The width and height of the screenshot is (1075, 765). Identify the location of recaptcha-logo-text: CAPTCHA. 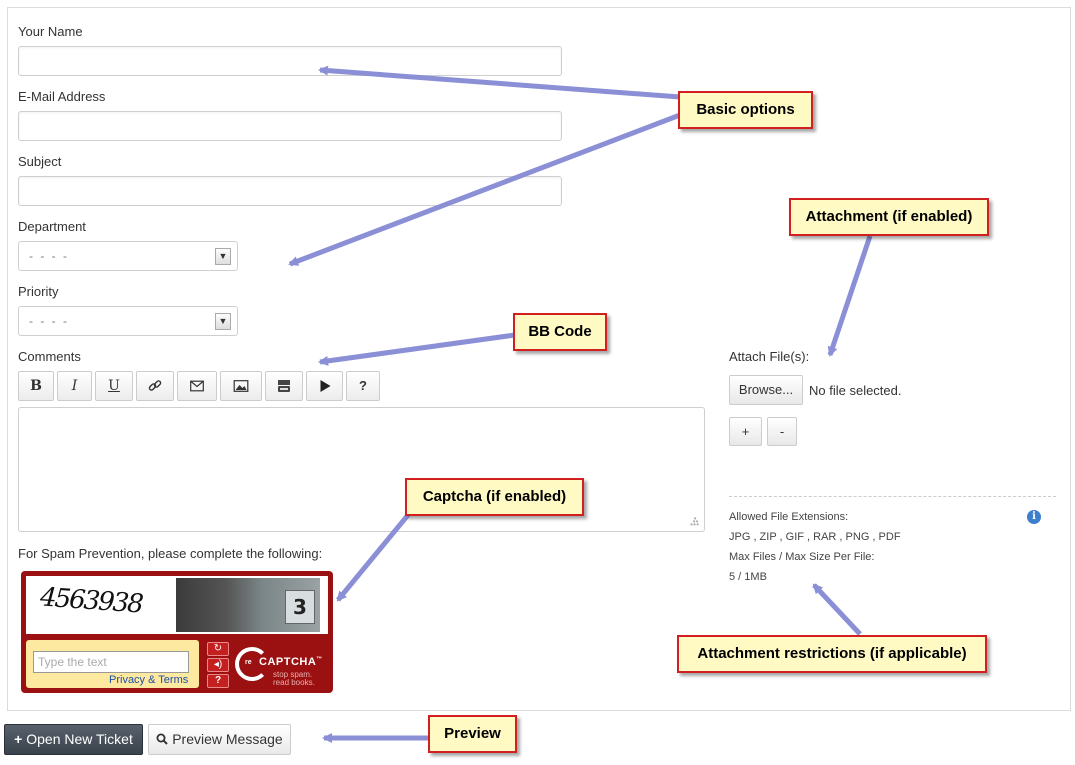
(288, 662).